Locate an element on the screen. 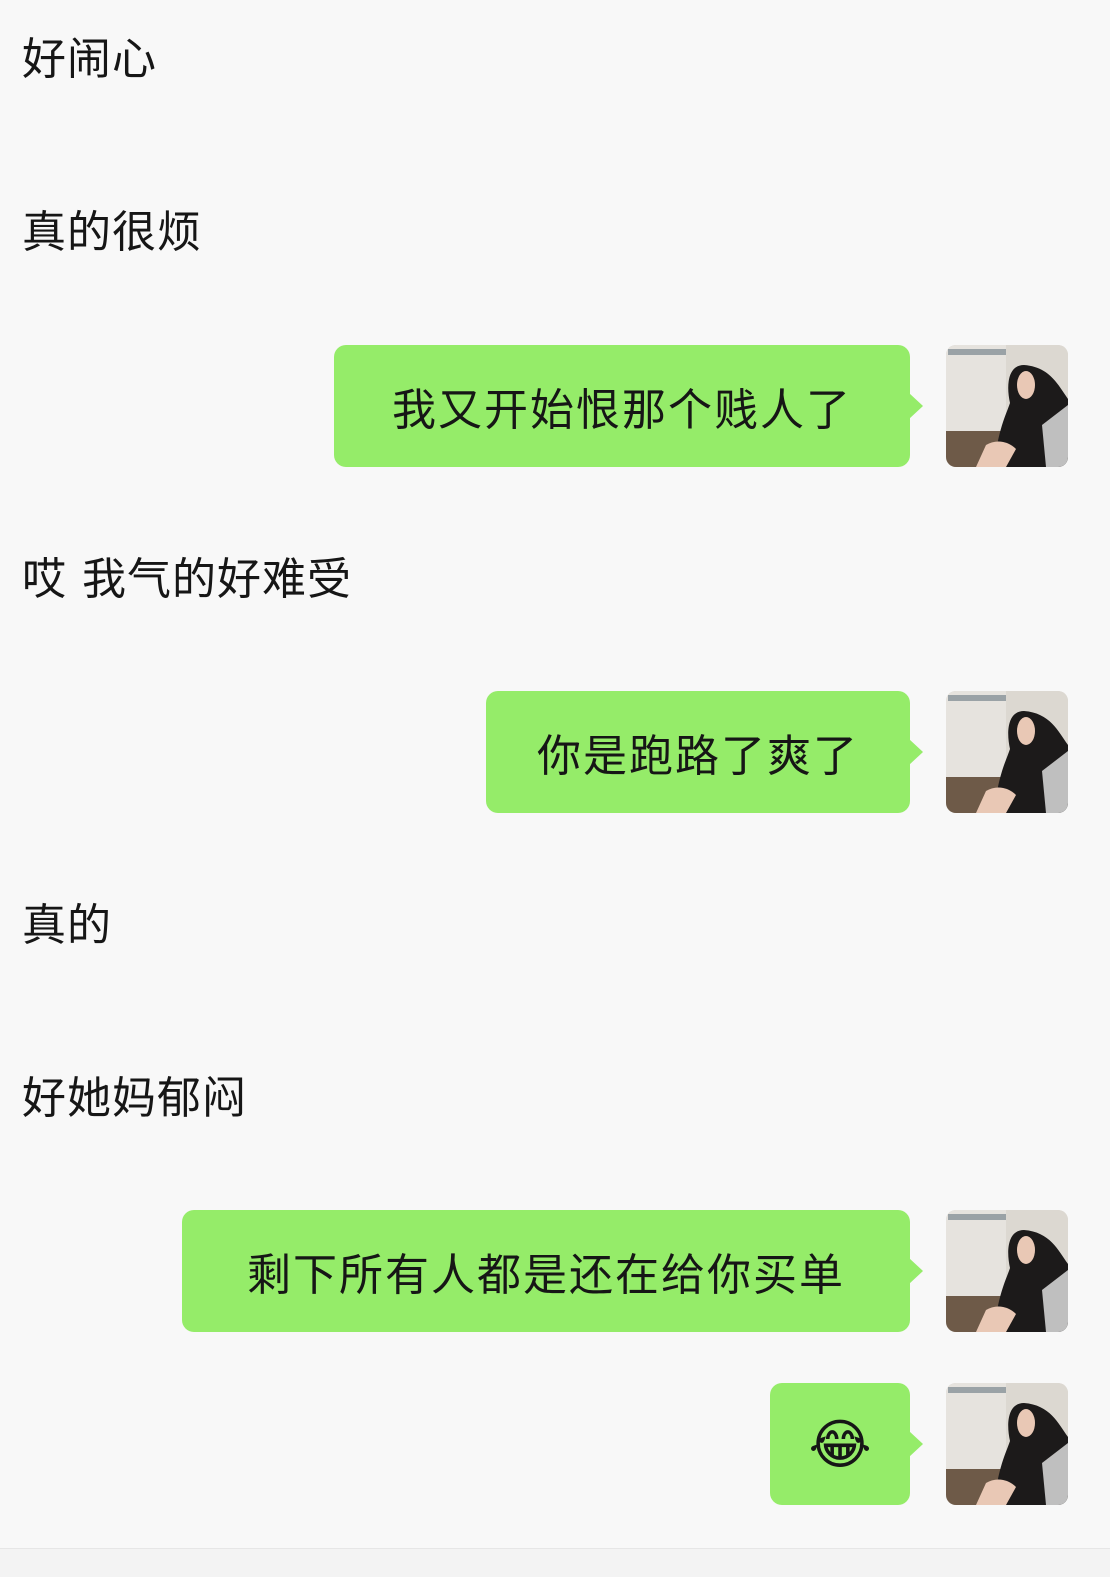 The height and width of the screenshot is (1577, 1110). sent-message-text: 我又开始恨那个贱人了 is located at coordinates (622, 410).